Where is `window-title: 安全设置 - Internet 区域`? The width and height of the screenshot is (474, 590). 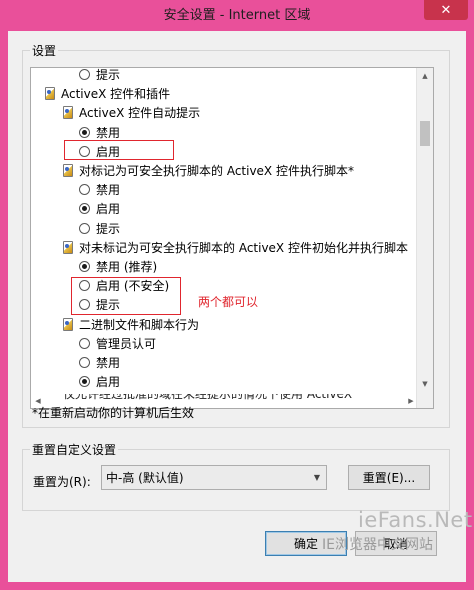 window-title: 安全设置 - Internet 区域 is located at coordinates (237, 15).